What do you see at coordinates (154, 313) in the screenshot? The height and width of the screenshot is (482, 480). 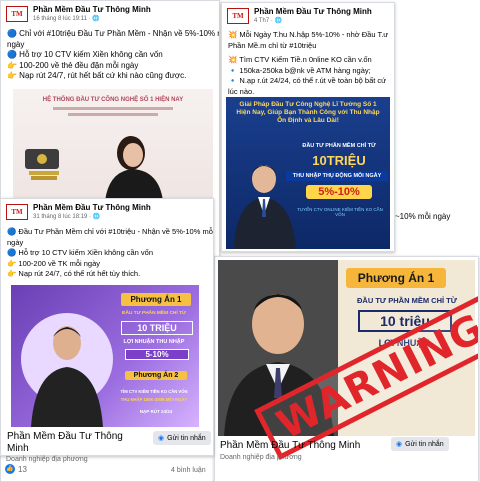 I see `plan1-sub: ĐẦU TƯ PHẦN MỀM CHỈ TỪ` at bounding box center [154, 313].